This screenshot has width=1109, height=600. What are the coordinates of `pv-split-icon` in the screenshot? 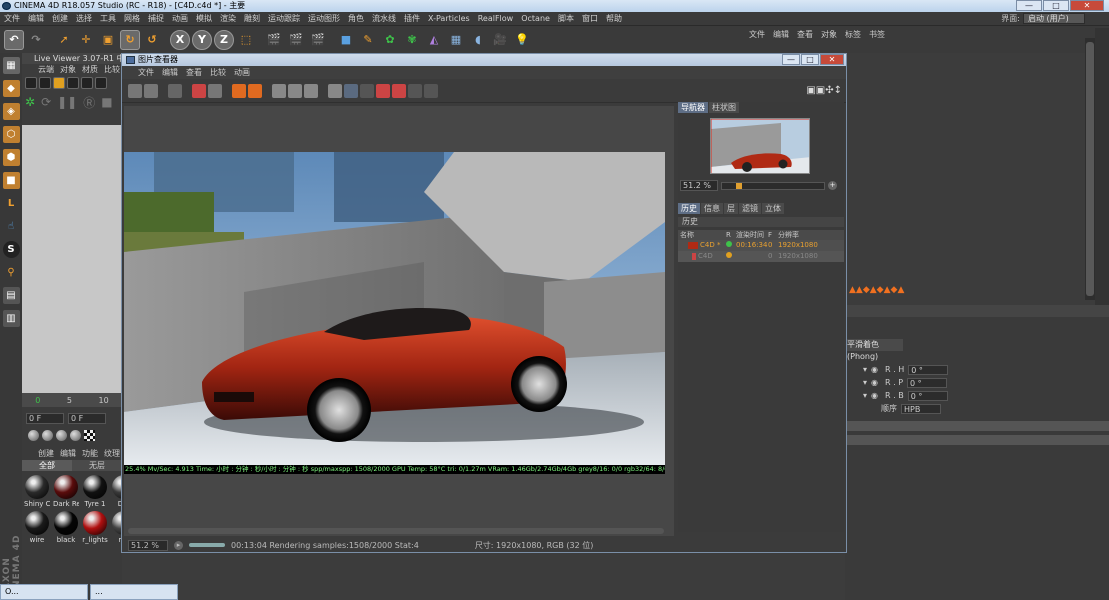 It's located at (351, 90).